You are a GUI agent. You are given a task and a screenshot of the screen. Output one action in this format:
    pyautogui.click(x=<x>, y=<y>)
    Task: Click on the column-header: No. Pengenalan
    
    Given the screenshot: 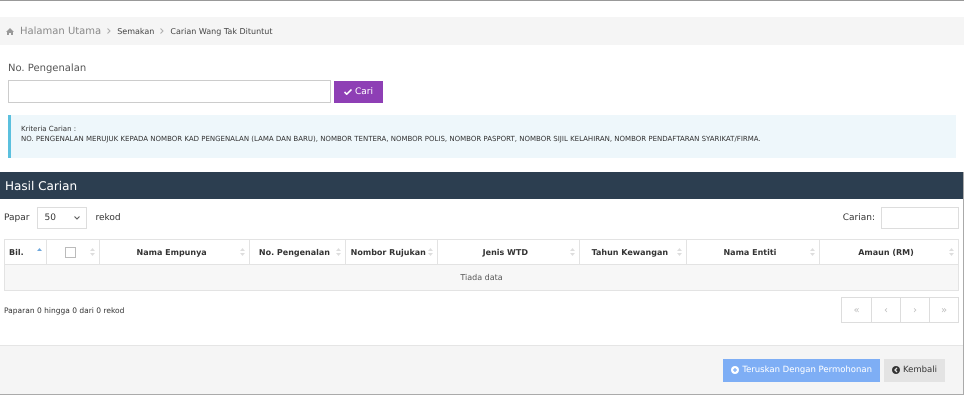 What is the action you would take?
    pyautogui.click(x=298, y=252)
    